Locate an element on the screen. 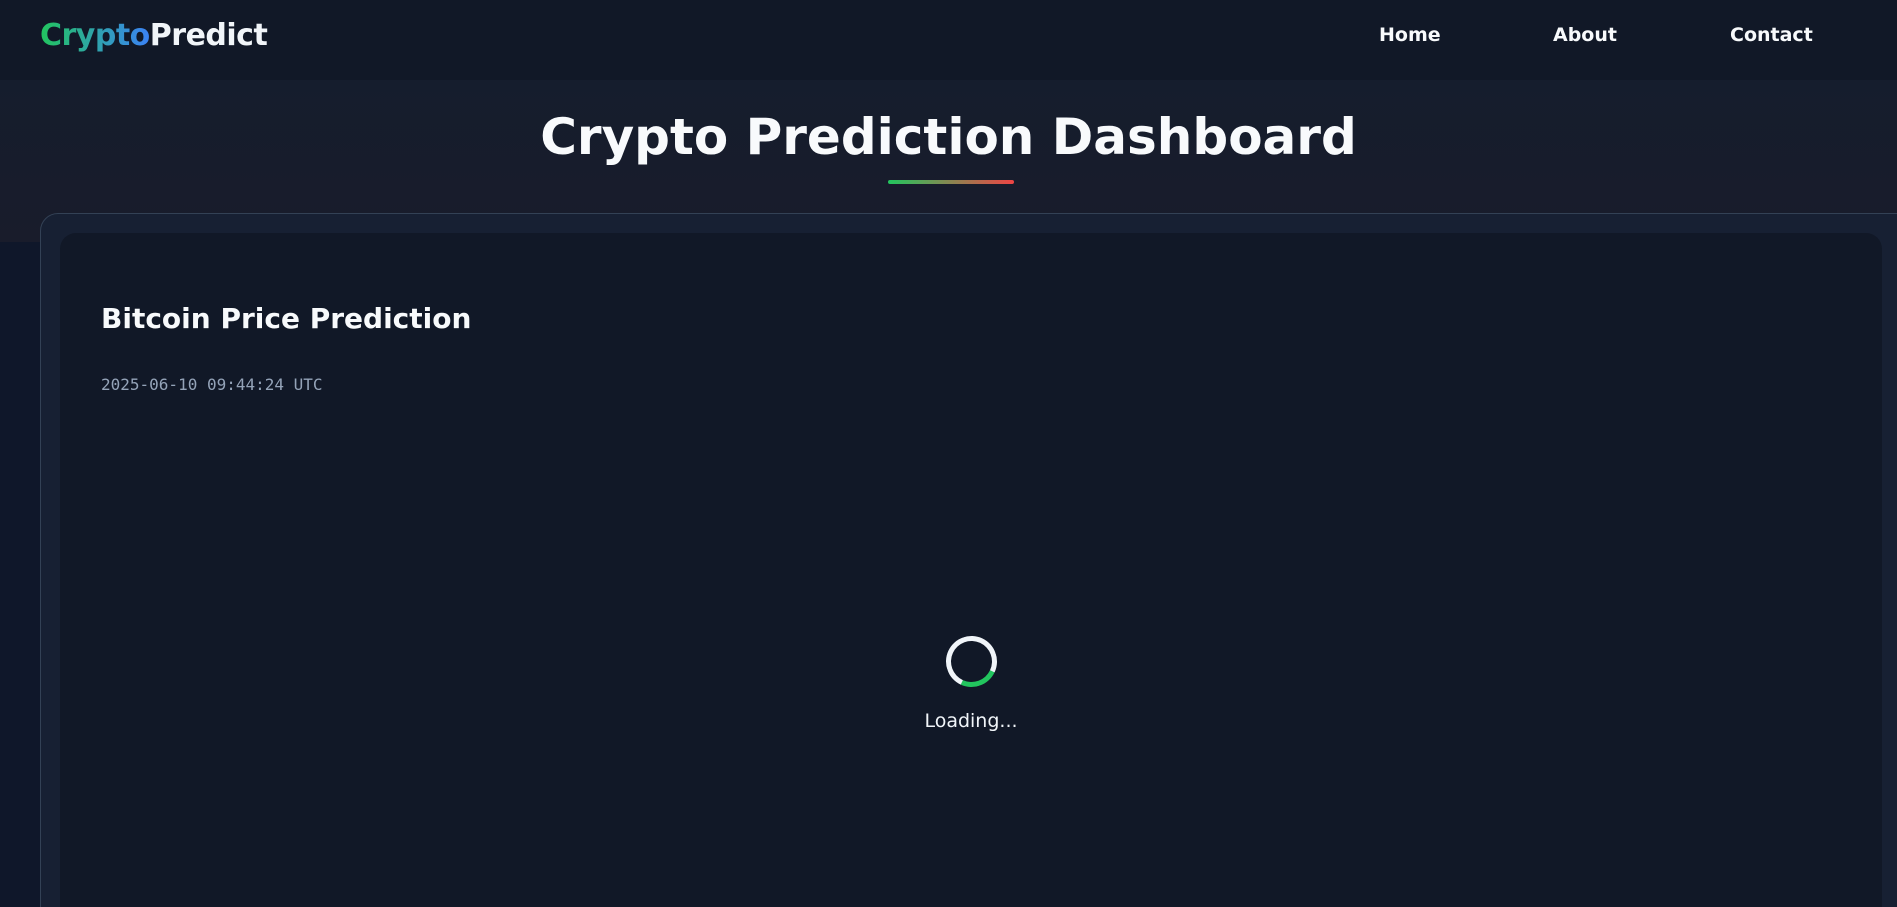 The image size is (1897, 907). nav-home: Home is located at coordinates (1410, 35).